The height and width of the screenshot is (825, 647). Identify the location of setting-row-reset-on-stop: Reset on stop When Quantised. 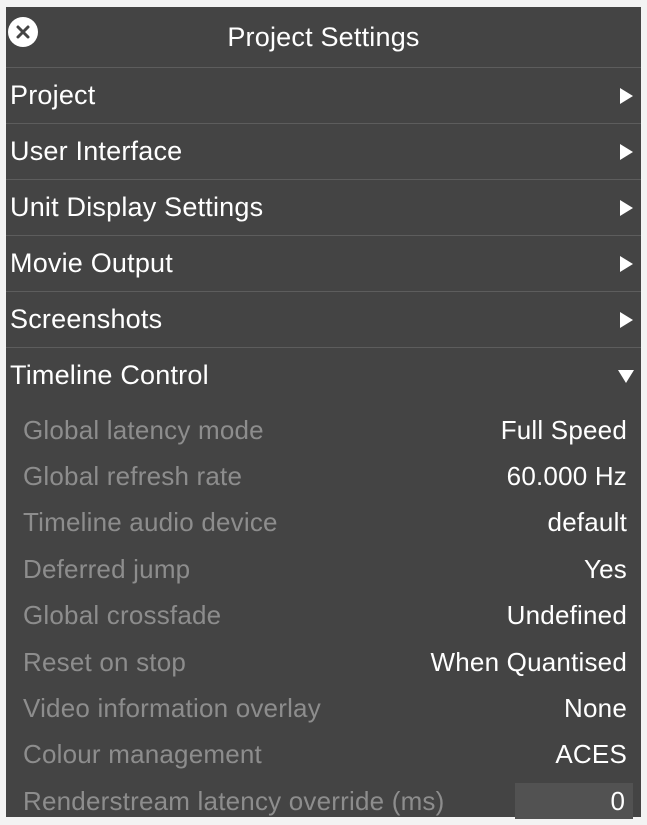
(323, 662).